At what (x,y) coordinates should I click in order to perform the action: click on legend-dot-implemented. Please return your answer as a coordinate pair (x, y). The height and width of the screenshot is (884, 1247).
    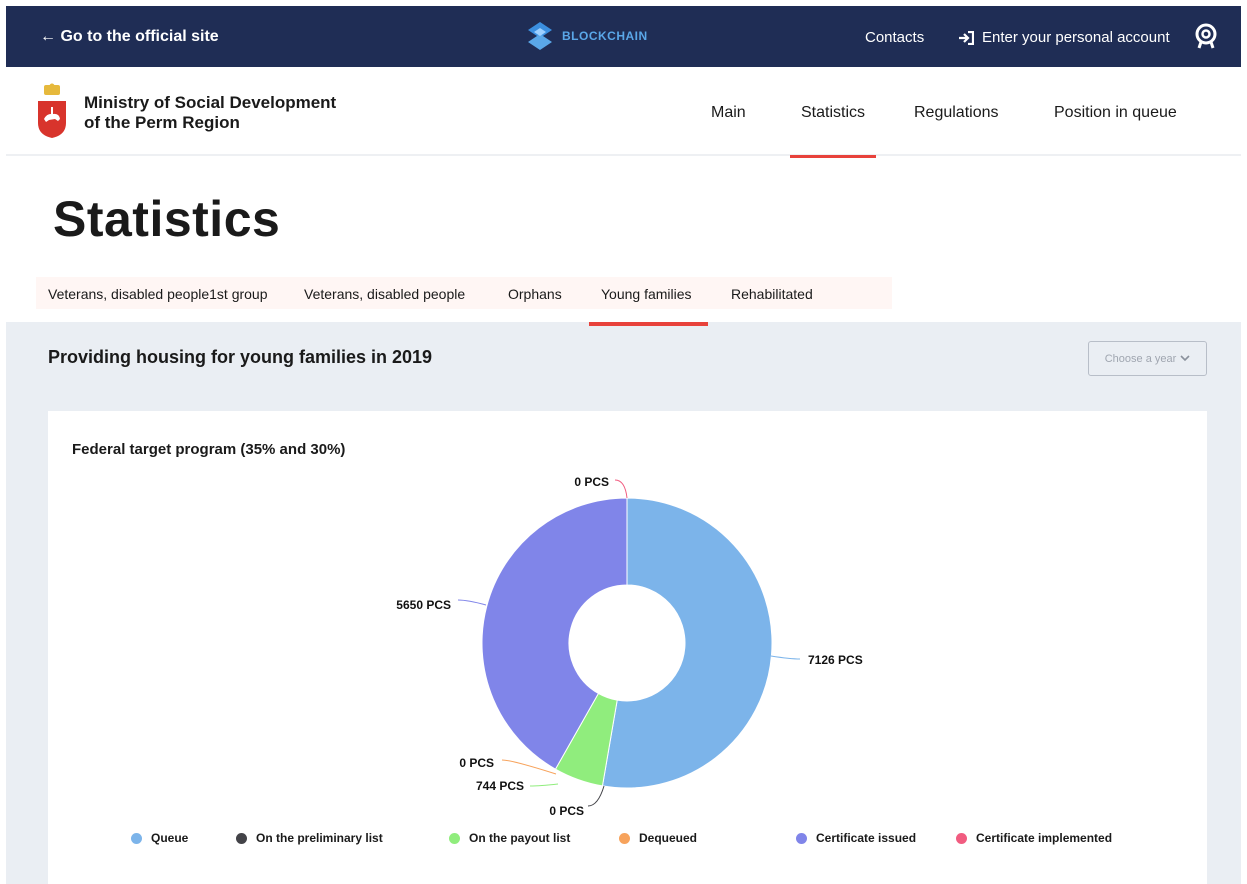
    Looking at the image, I should click on (961, 838).